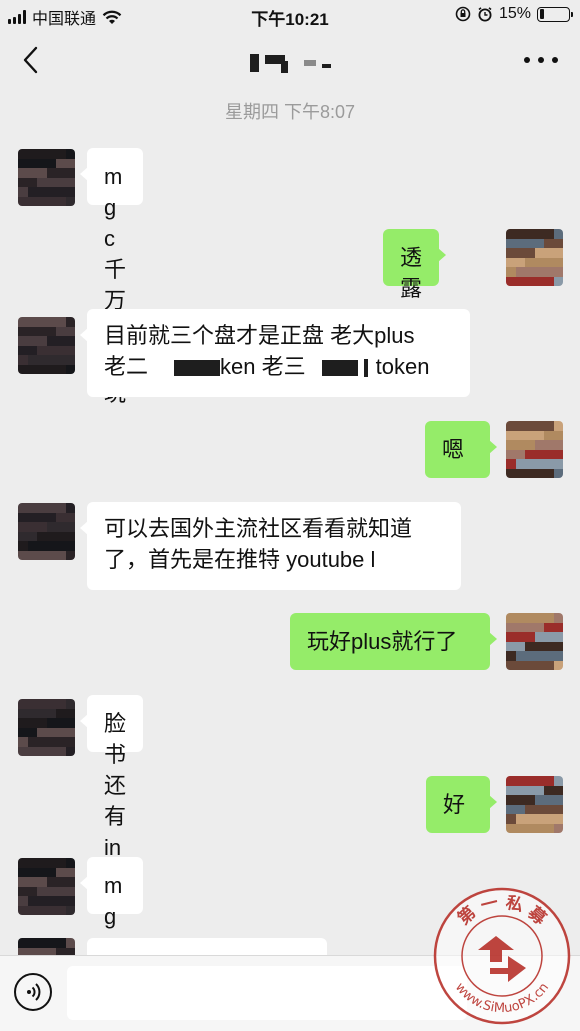 Image resolution: width=580 pixels, height=1031 pixels. What do you see at coordinates (112, 17) in the screenshot?
I see `wifi-icon` at bounding box center [112, 17].